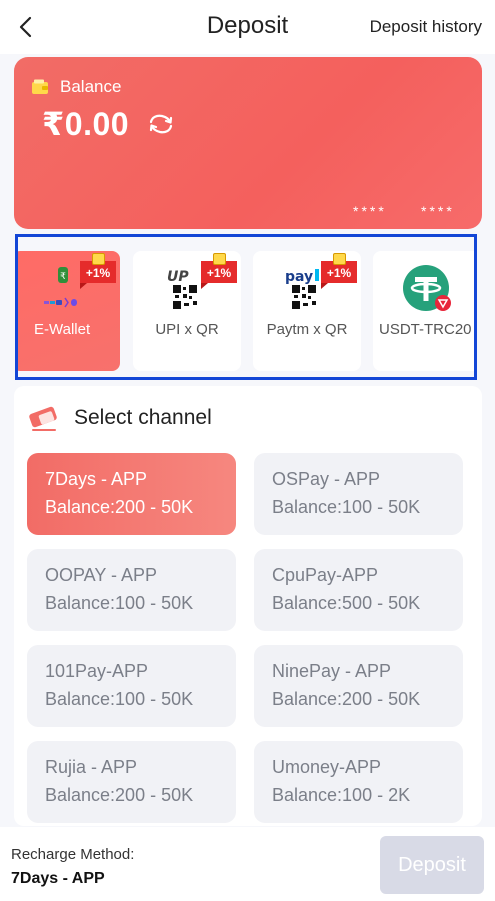 This screenshot has width=495, height=901. Describe the element at coordinates (40, 86) in the screenshot. I see `wallet-icon` at that location.